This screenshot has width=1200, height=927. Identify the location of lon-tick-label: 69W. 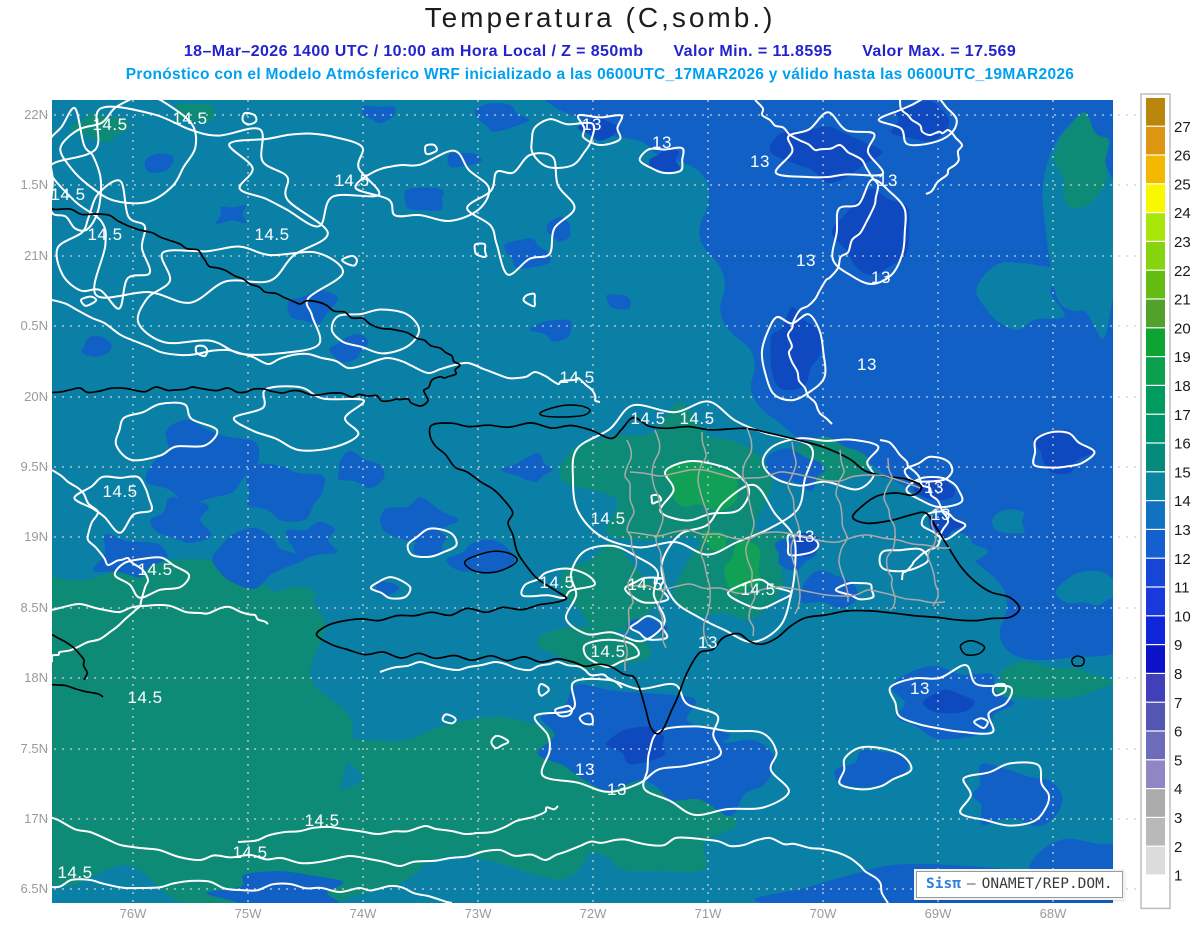
(938, 913).